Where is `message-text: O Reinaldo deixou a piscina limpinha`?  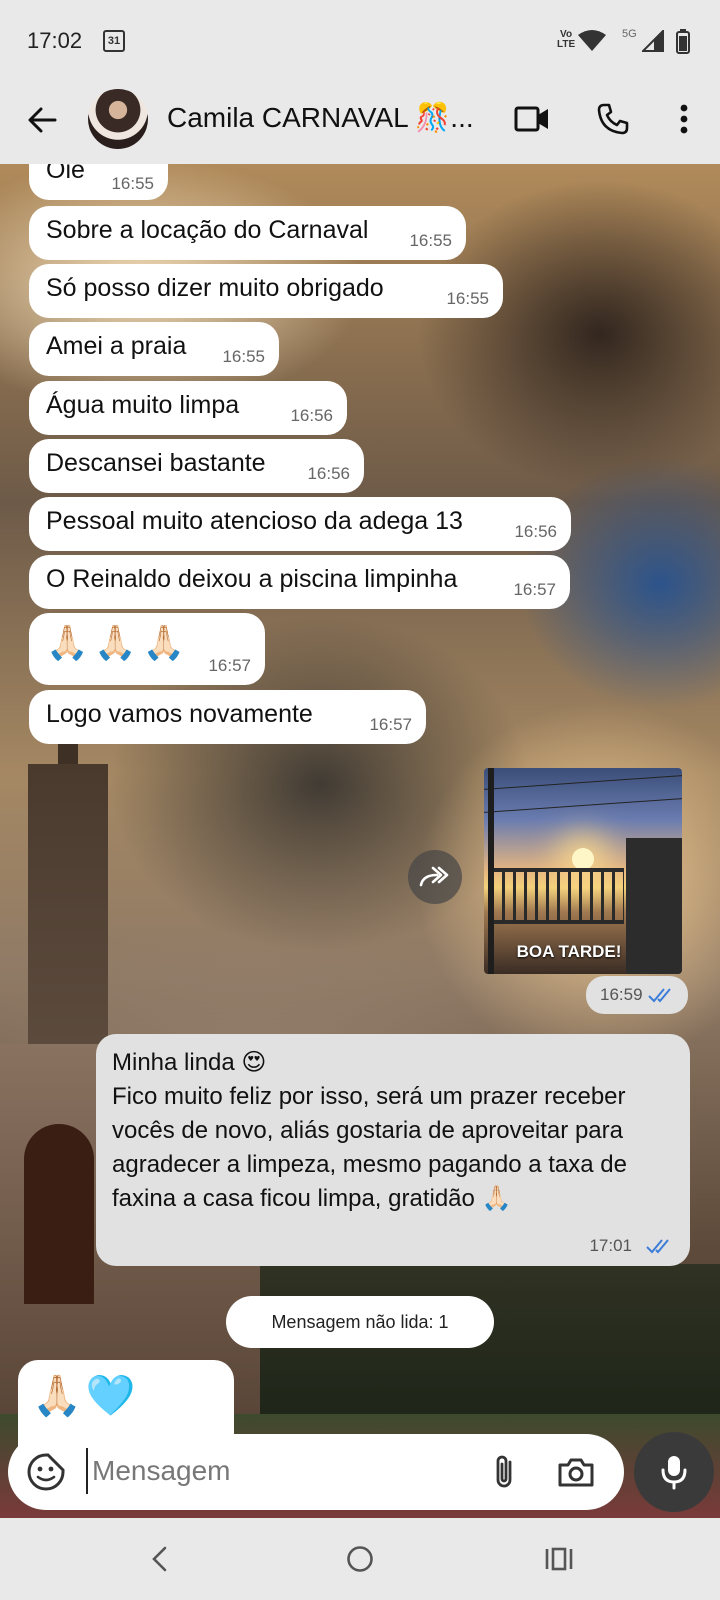 message-text: O Reinaldo deixou a piscina limpinha is located at coordinates (252, 579).